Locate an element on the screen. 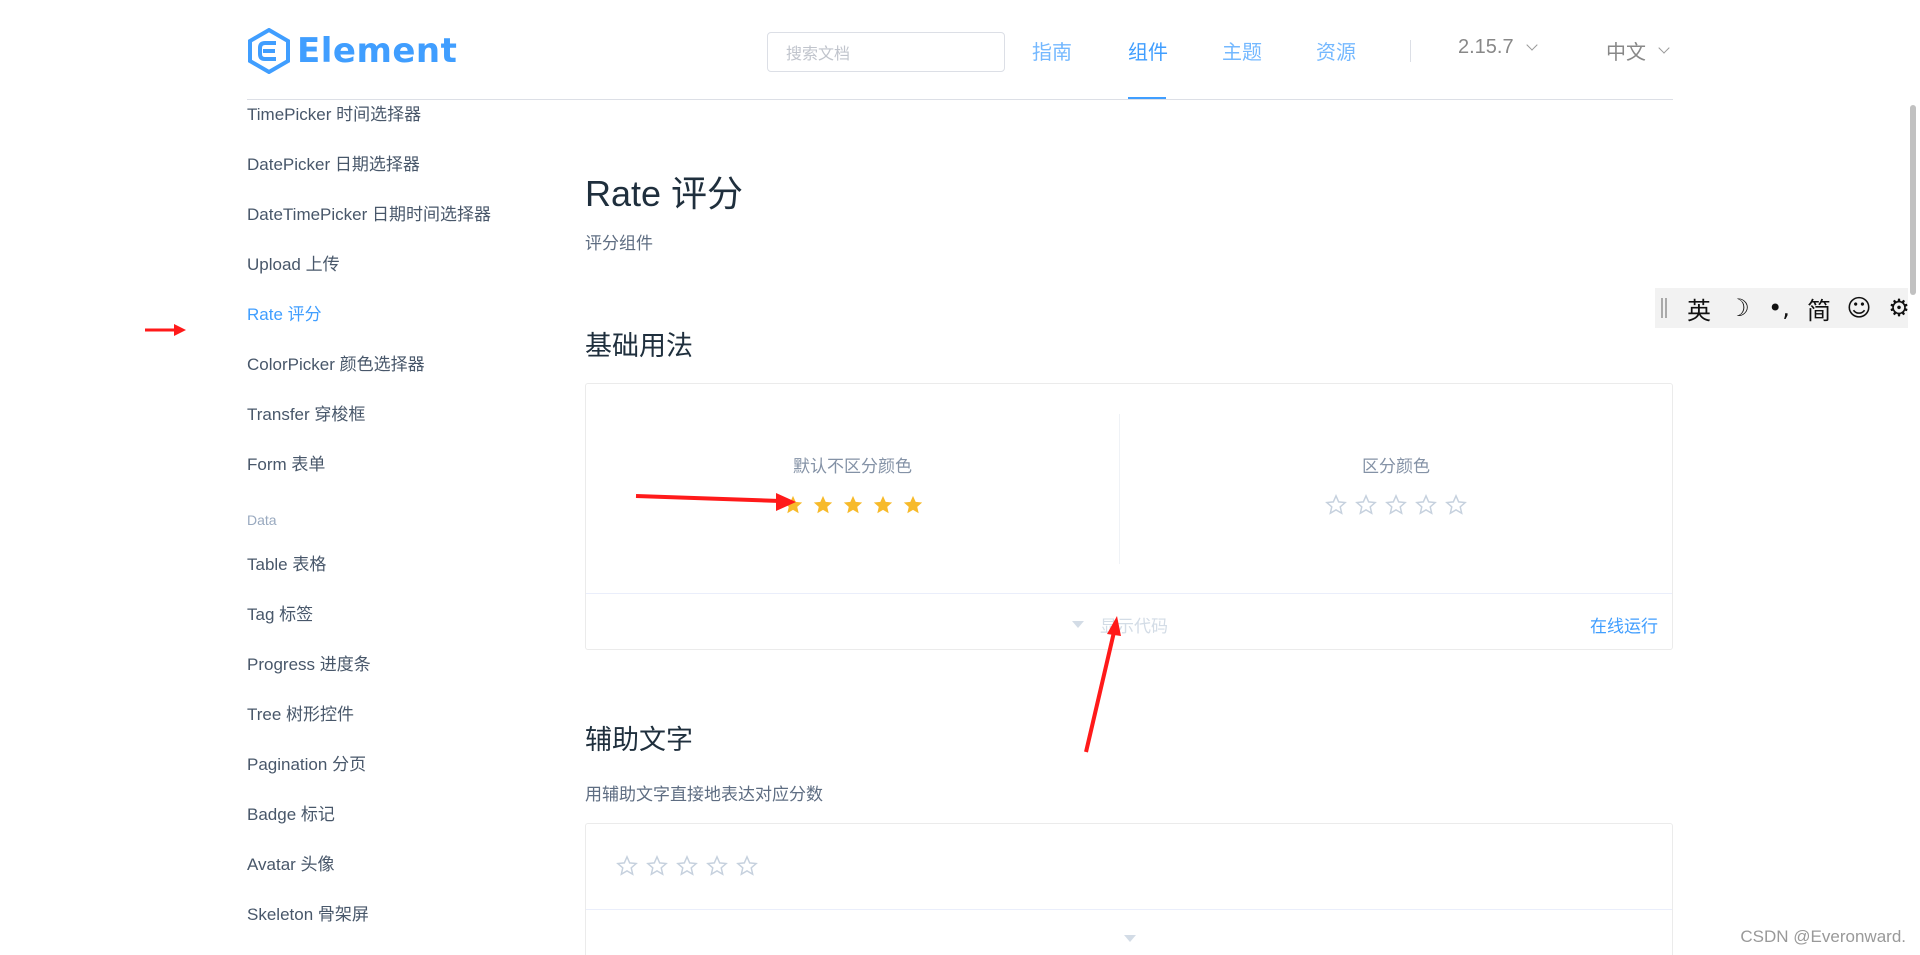  page-title: Rate 评分 is located at coordinates (664, 193).